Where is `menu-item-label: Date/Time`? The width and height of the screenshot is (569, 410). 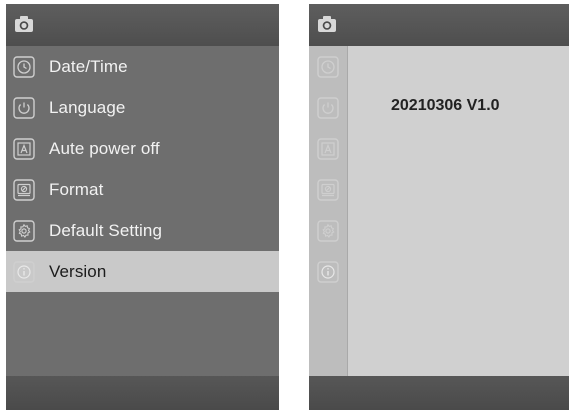
menu-item-label: Date/Time is located at coordinates (88, 66).